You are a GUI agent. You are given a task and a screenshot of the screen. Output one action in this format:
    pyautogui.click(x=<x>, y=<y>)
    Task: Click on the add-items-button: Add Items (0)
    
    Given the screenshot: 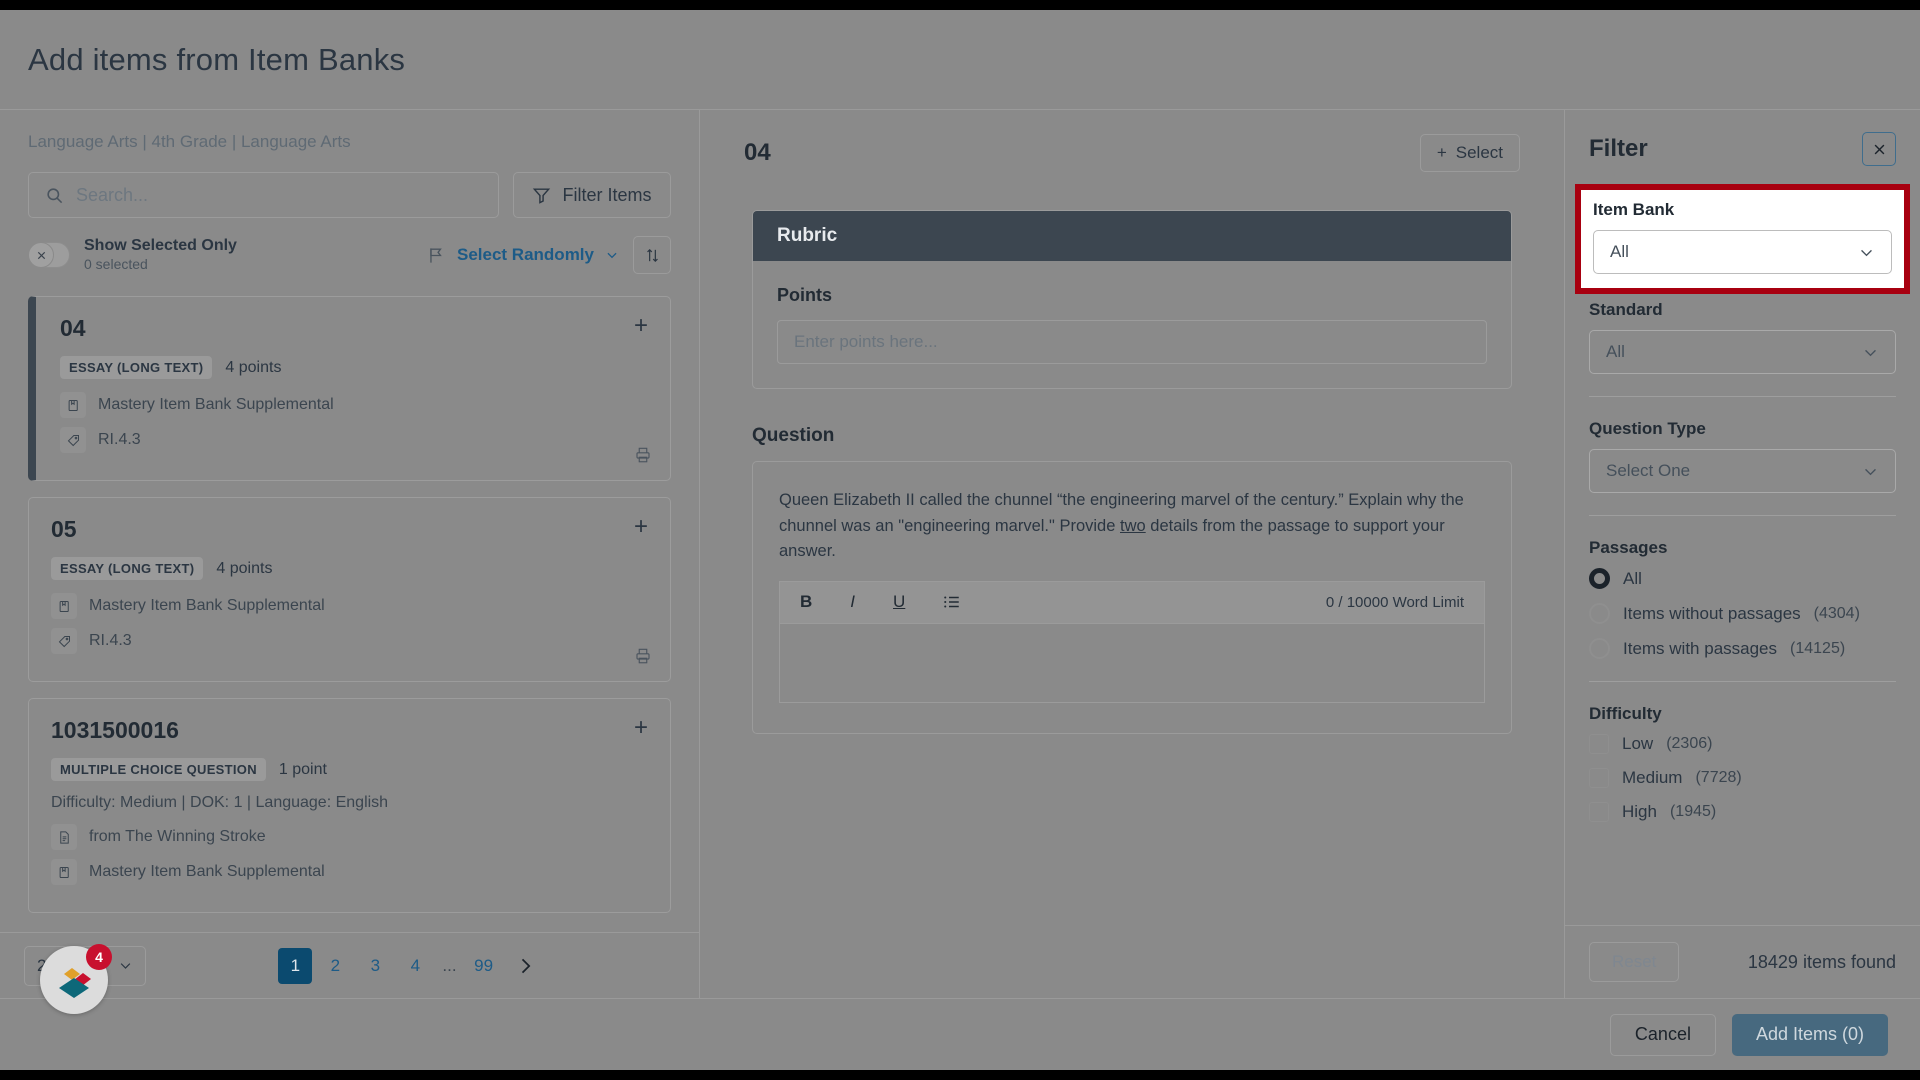 What is the action you would take?
    pyautogui.click(x=1809, y=1034)
    